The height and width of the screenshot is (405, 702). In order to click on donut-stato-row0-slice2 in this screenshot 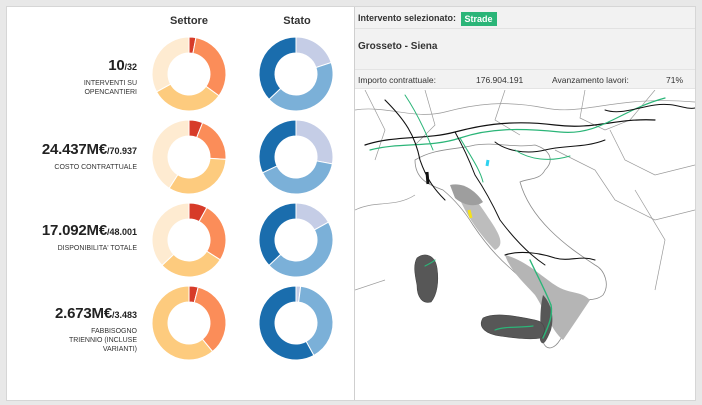, I will do `click(277, 68)`.